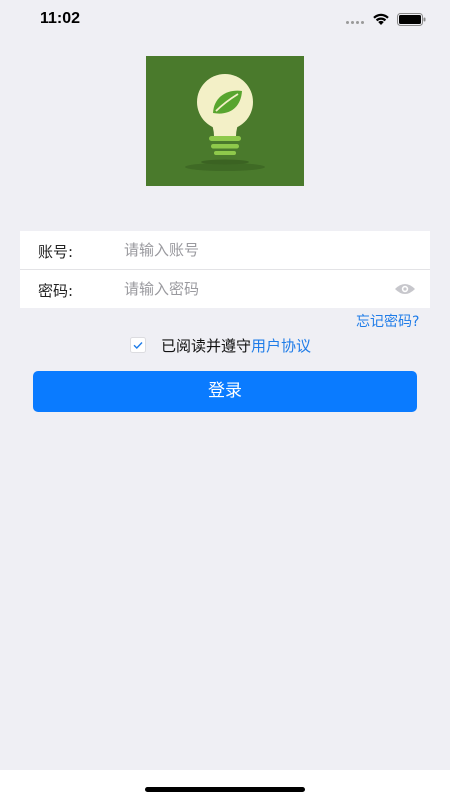 This screenshot has width=450, height=800. I want to click on eye-icon, so click(405, 289).